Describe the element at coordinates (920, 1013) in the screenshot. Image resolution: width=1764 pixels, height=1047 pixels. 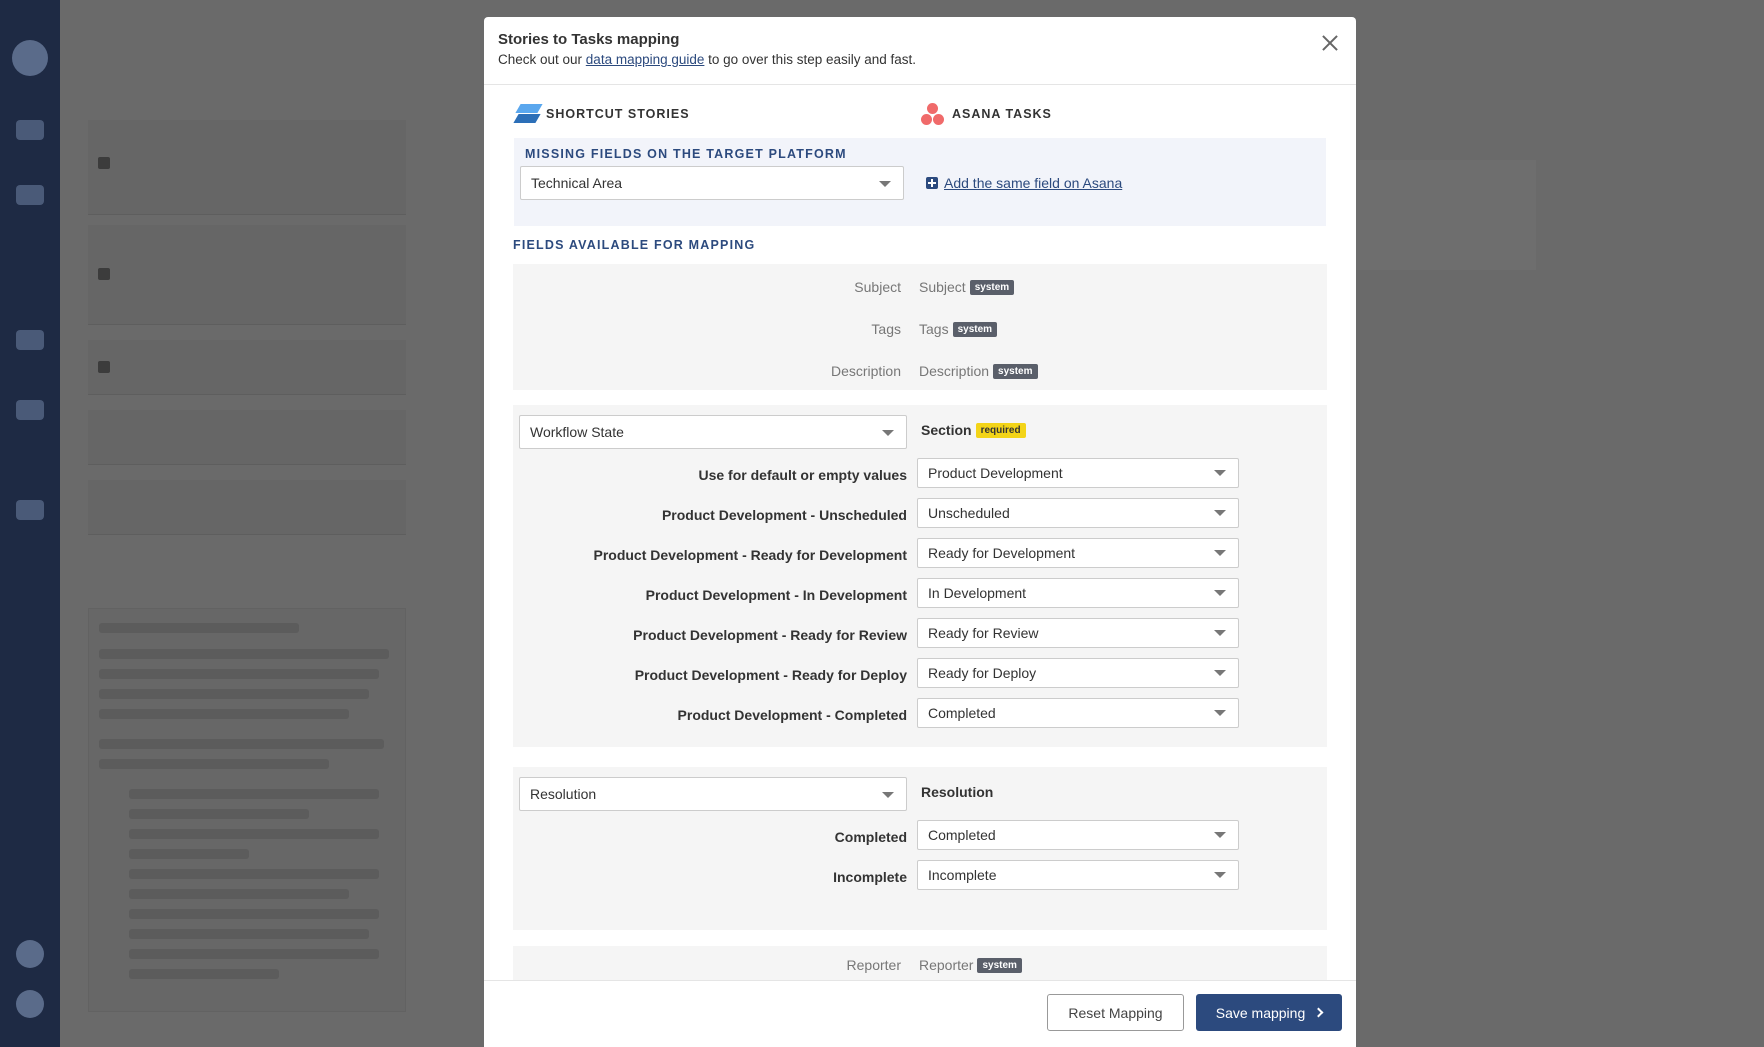
I see `modal-footer: Reset Mapping Save mapping` at that location.